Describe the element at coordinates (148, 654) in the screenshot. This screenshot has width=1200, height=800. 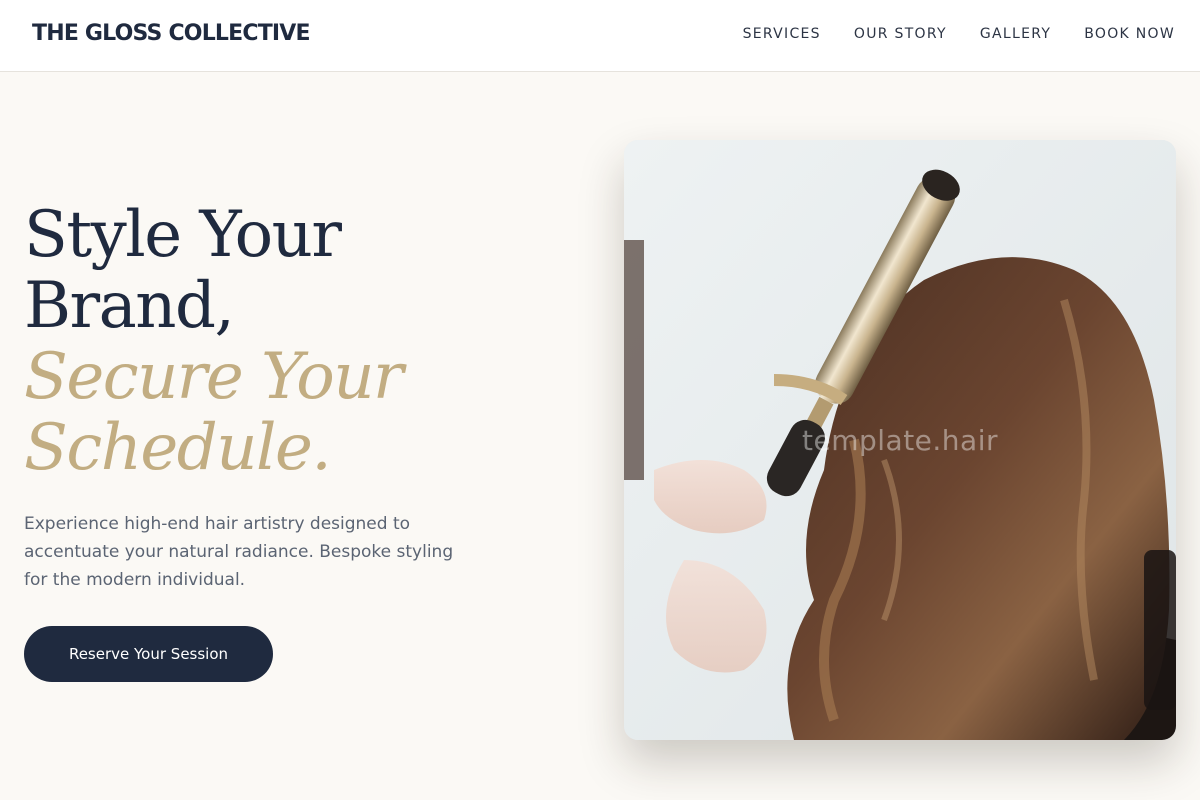
I see `reserve-session-button: Reserve Your Session` at that location.